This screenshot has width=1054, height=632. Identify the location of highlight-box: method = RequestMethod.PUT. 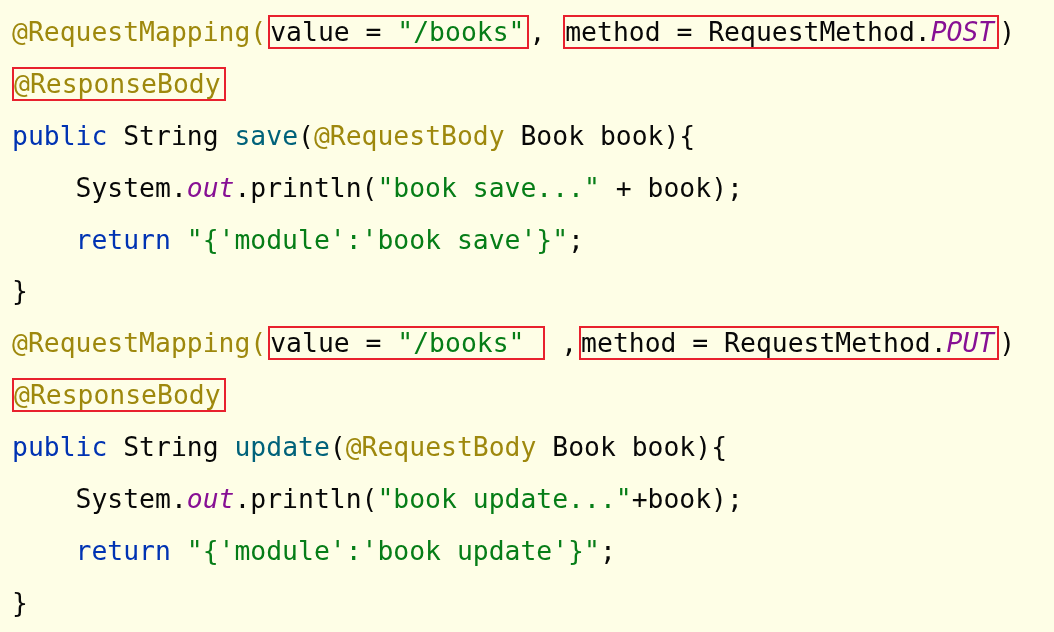
(789, 343).